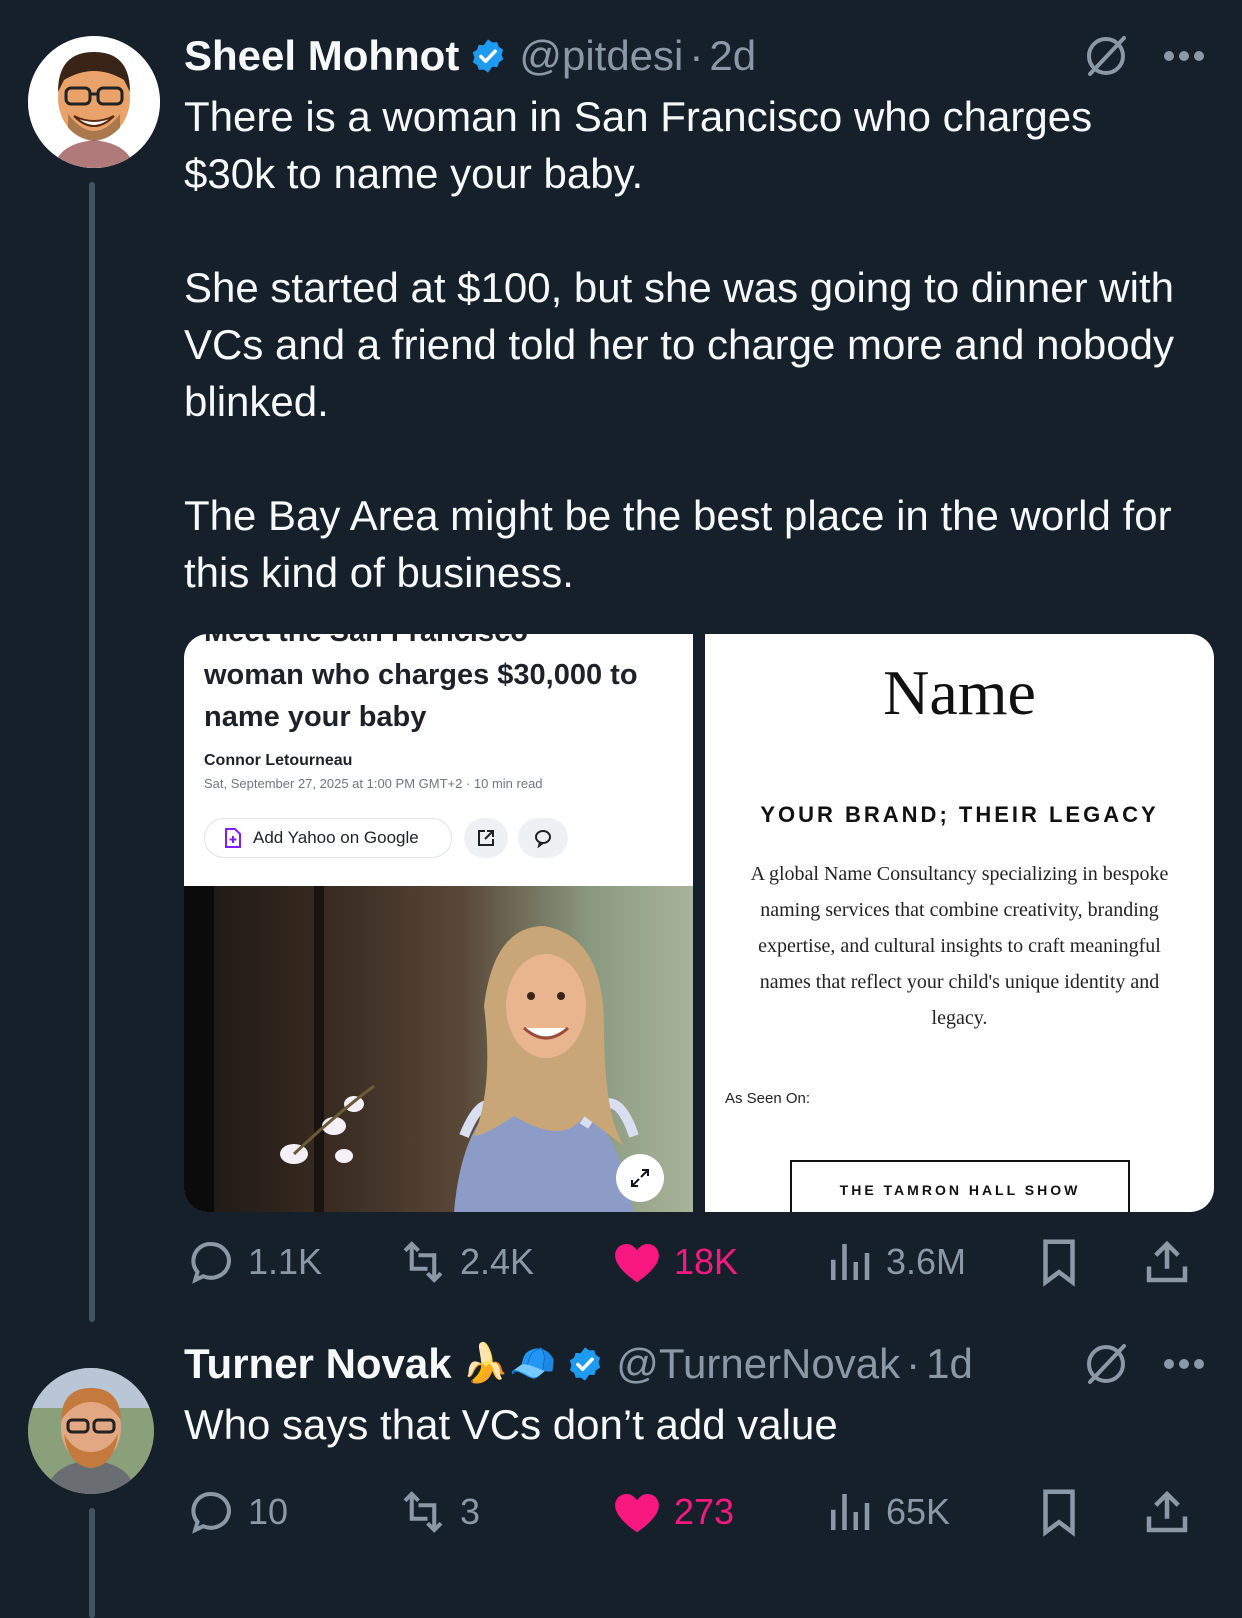  Describe the element at coordinates (768, 1098) in the screenshot. I see `as-seen-on-label: As Seen On:` at that location.